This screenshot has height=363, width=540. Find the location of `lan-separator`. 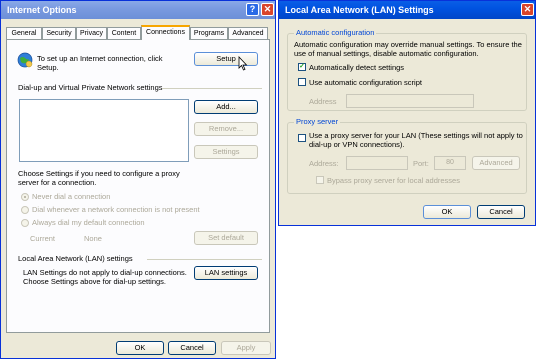

lan-separator is located at coordinates (204, 259).